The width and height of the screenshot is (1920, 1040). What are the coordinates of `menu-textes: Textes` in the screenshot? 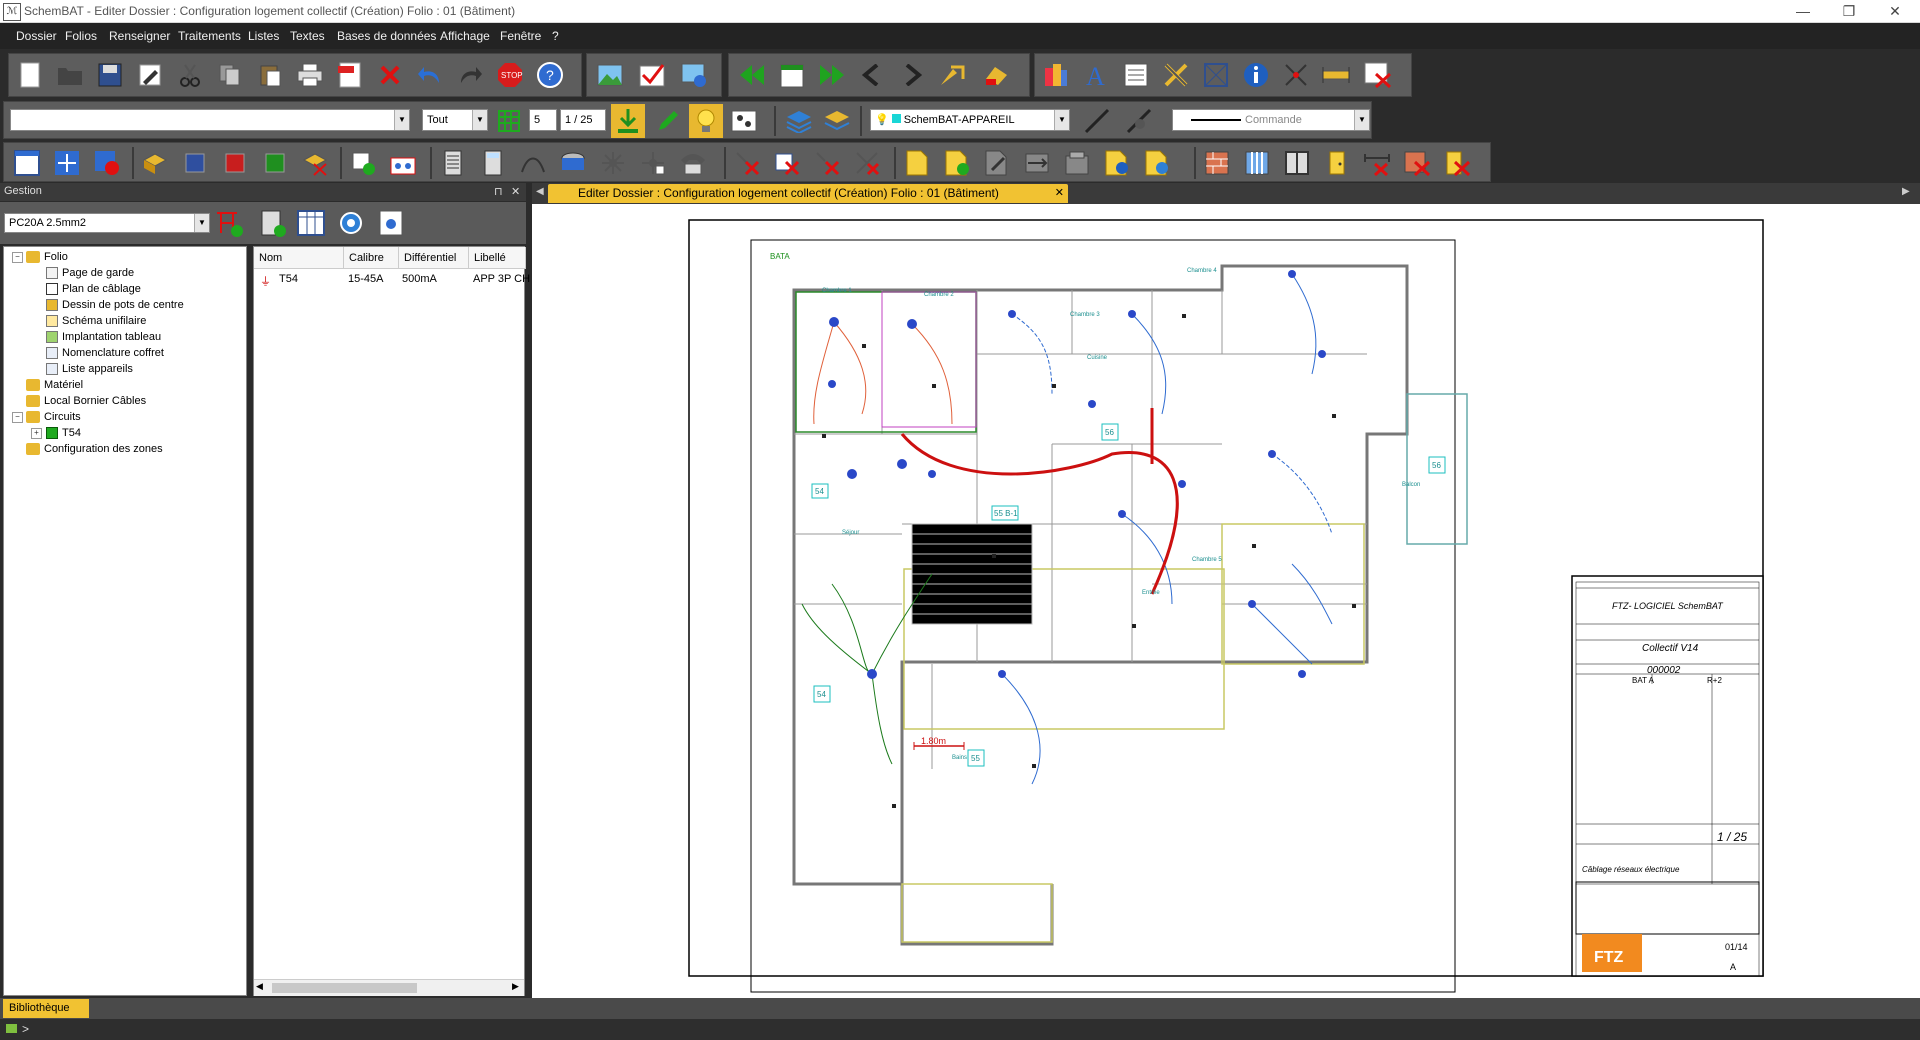 It's located at (307, 36).